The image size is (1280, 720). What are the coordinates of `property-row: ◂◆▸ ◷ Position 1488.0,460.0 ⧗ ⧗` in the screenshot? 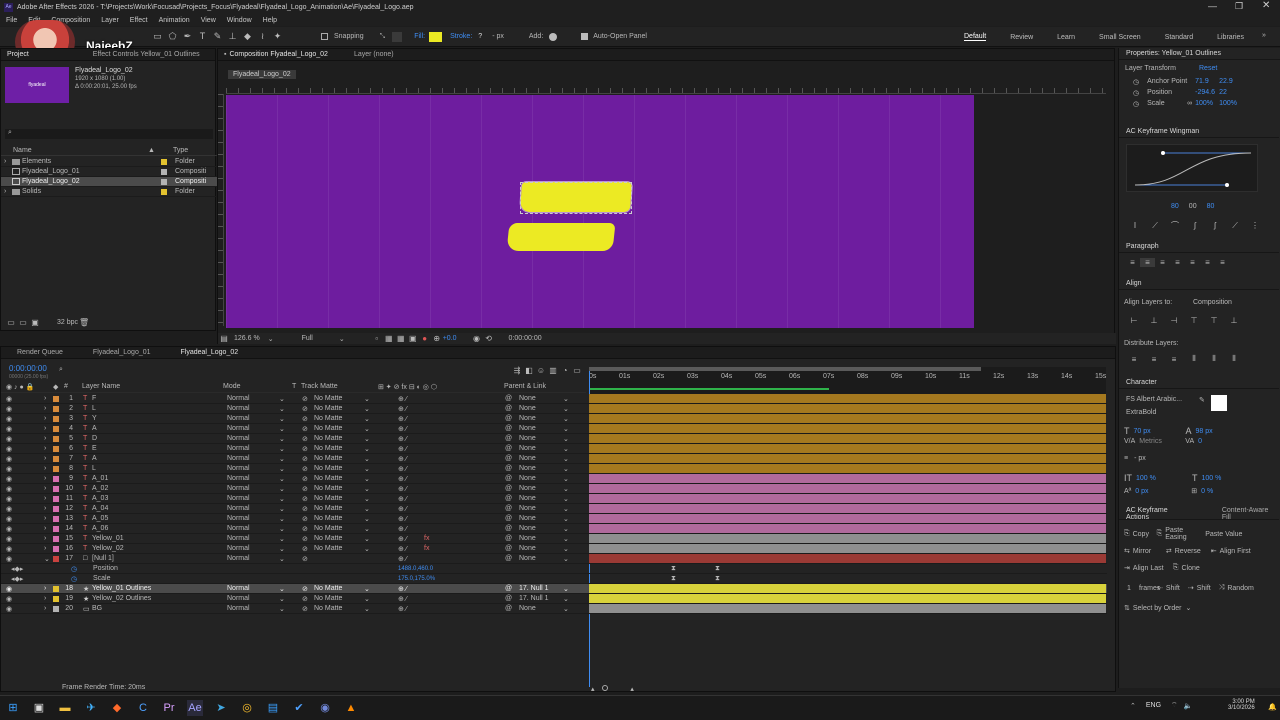 It's located at (554, 569).